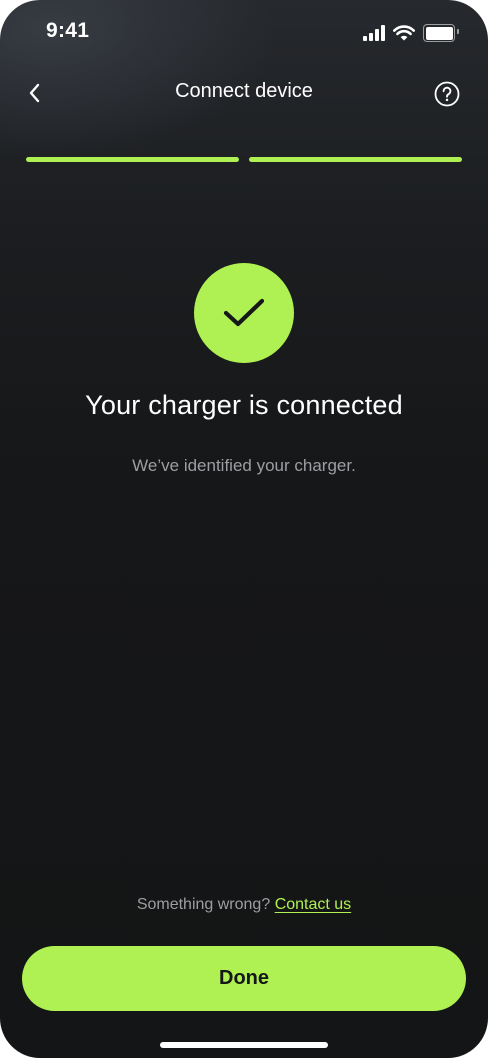 Image resolution: width=488 pixels, height=1058 pixels. Describe the element at coordinates (244, 1045) in the screenshot. I see `home-indicator` at that location.